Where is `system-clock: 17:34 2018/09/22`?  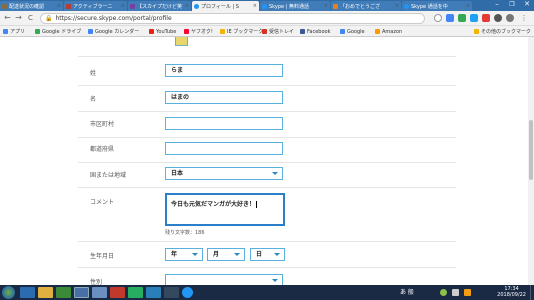 system-clock: 17:34 2018/09/22 is located at coordinates (511, 292).